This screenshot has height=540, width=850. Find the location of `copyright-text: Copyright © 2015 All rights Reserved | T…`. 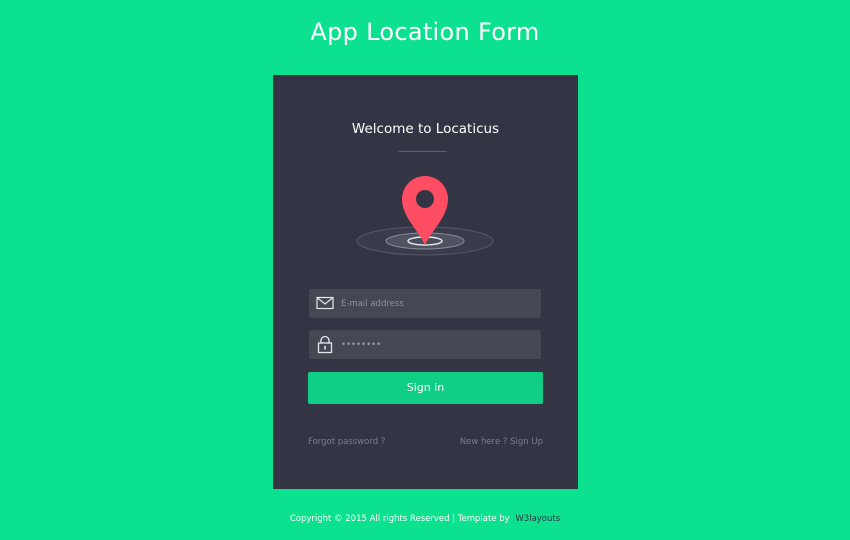

copyright-text: Copyright © 2015 All rights Reserved | T… is located at coordinates (399, 519).